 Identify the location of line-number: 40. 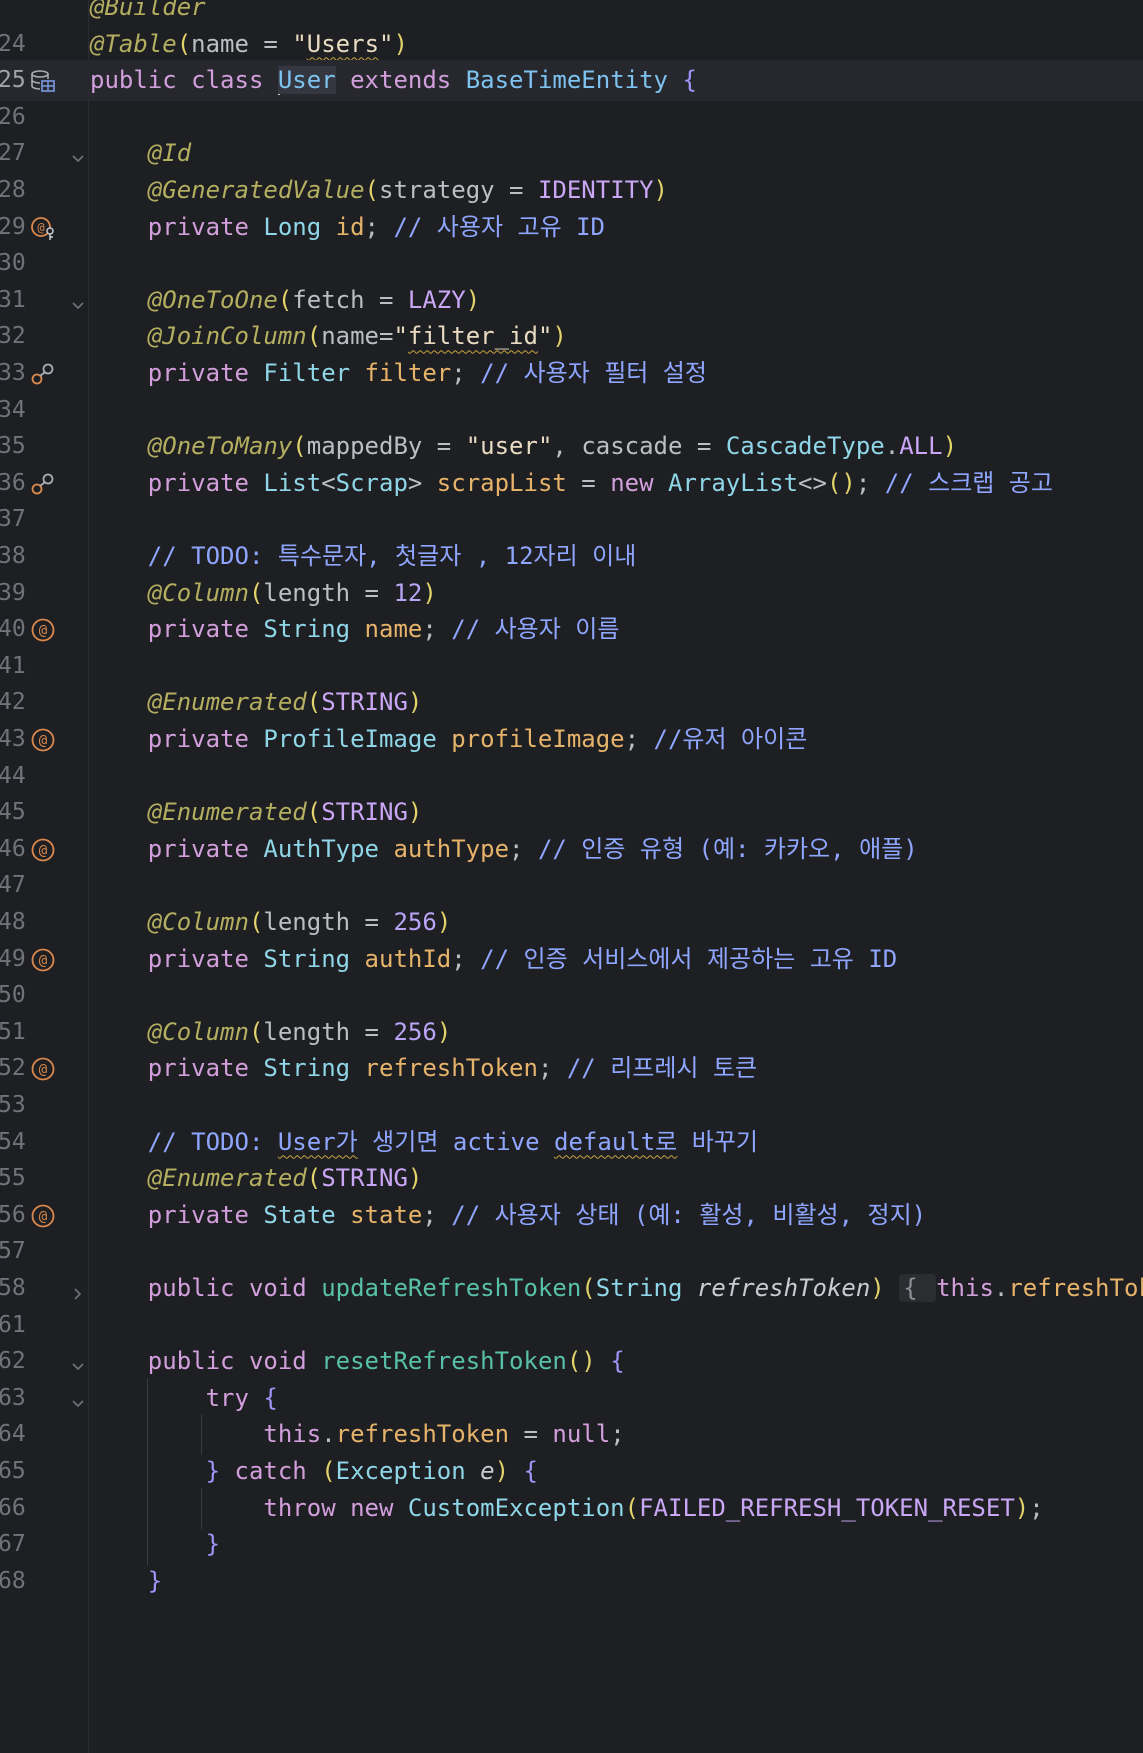
(13, 629).